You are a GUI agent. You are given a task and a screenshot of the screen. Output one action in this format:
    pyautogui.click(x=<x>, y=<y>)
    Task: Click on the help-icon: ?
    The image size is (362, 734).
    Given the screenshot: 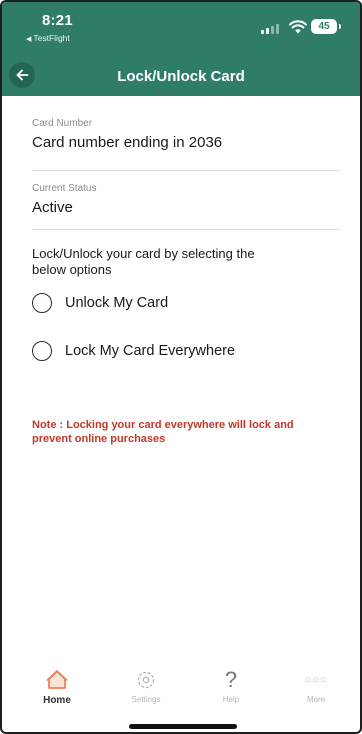 What is the action you would take?
    pyautogui.click(x=231, y=679)
    